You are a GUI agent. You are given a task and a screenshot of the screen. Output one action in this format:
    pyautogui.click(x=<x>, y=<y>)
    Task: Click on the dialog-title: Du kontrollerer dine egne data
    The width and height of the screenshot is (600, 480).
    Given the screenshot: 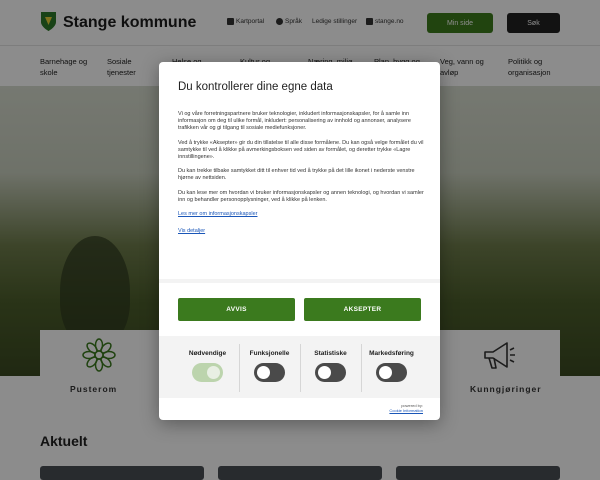 What is the action you would take?
    pyautogui.click(x=255, y=87)
    